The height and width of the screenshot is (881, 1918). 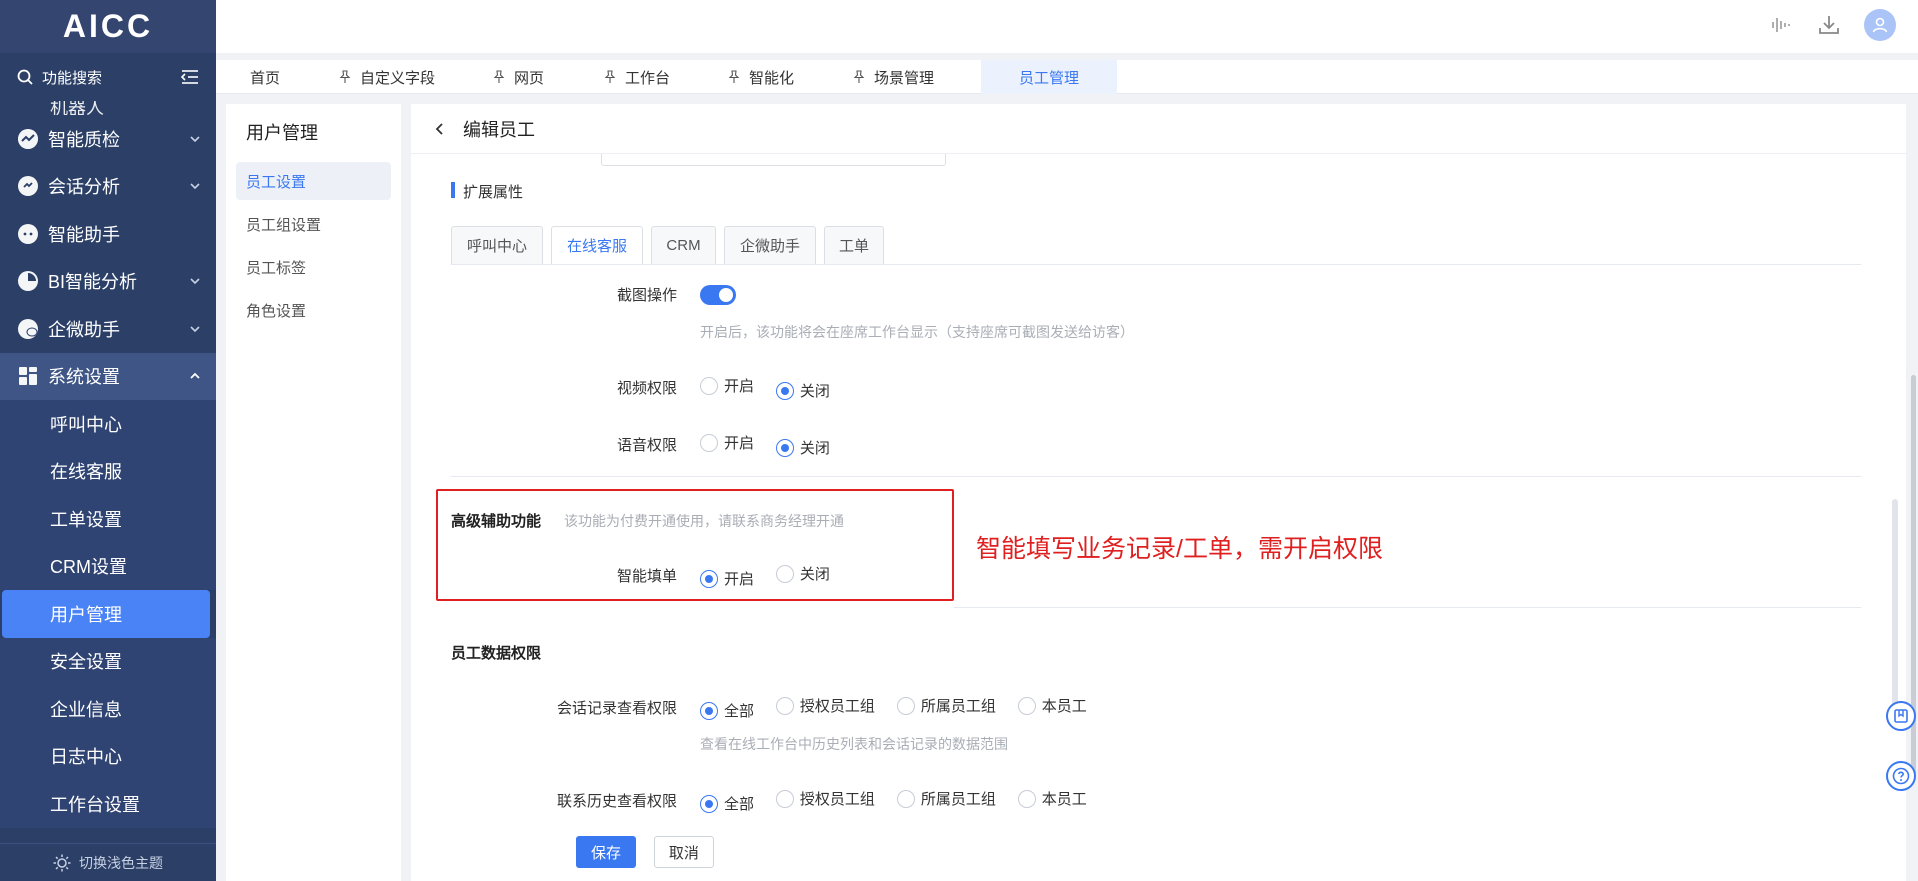 I want to click on tab-label: 智能化, so click(x=772, y=78).